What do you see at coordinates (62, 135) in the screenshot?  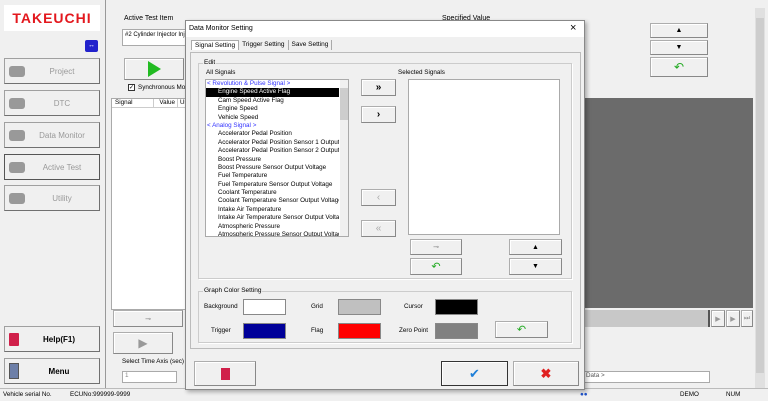 I see `label: Data Monitor` at bounding box center [62, 135].